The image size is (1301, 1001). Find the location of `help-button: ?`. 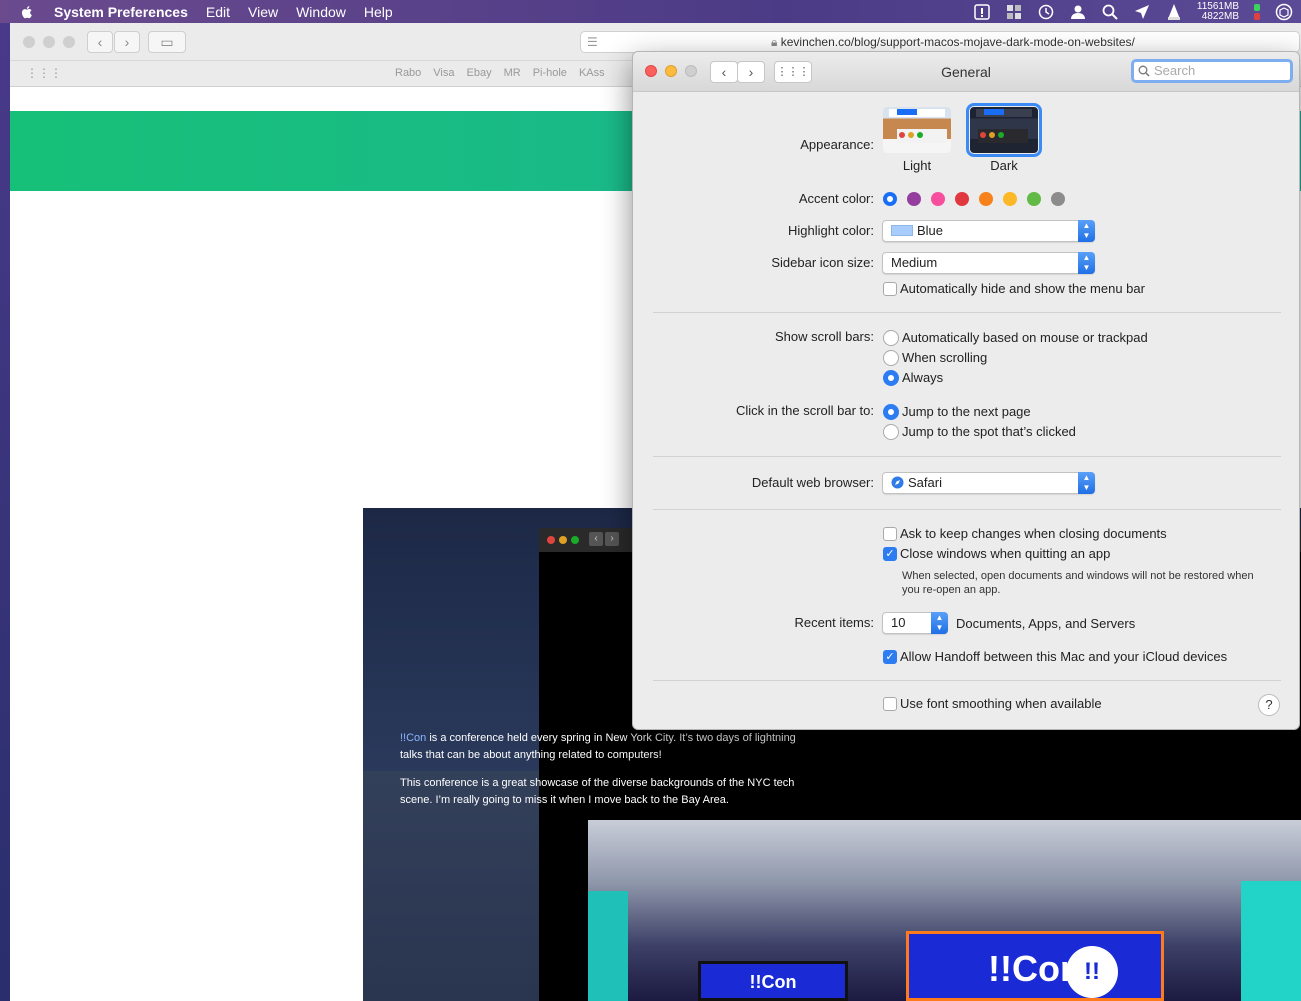

help-button: ? is located at coordinates (1269, 705).